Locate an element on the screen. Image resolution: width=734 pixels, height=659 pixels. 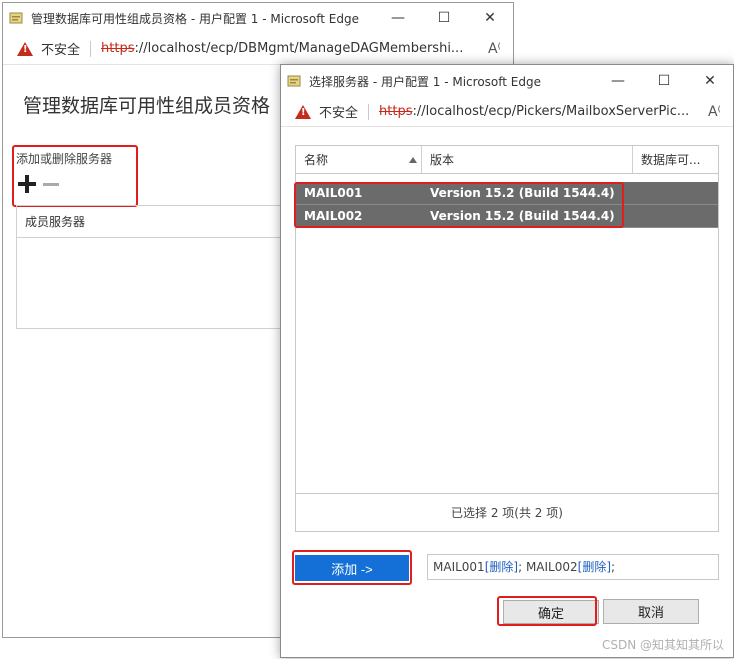
back-window-title: 管理数据库可用性组成员资格 - 用户配置 1 - Microsoft Edge is located at coordinates (195, 18).